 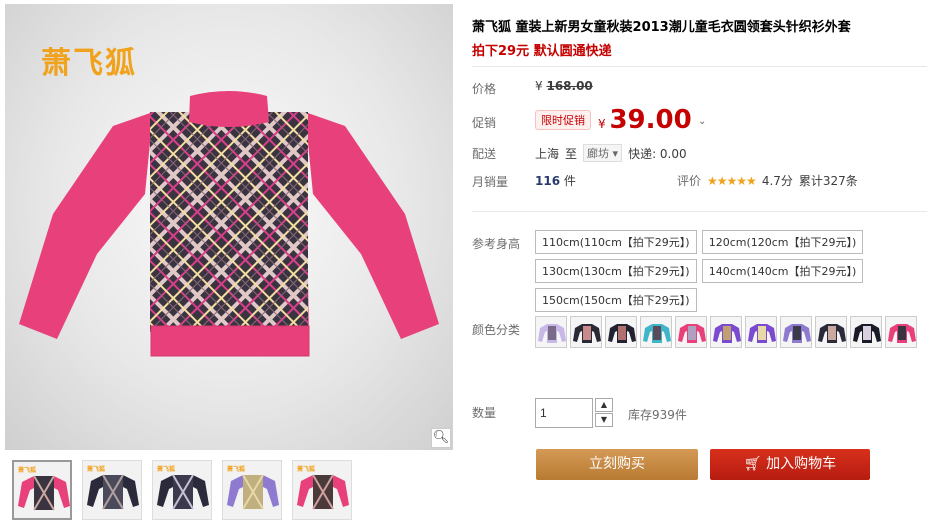 I want to click on size-option: 120cm(120cm【拍下29元】), so click(x=782, y=242).